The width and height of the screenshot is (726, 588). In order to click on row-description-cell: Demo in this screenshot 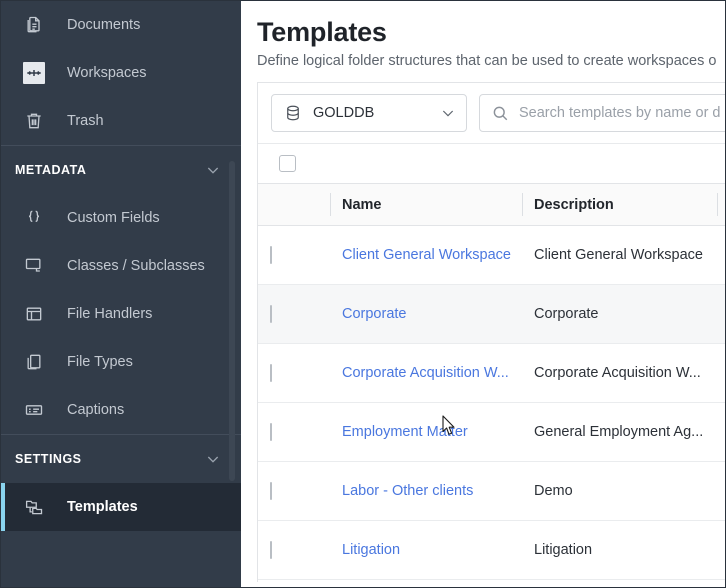, I will do `click(619, 491)`.